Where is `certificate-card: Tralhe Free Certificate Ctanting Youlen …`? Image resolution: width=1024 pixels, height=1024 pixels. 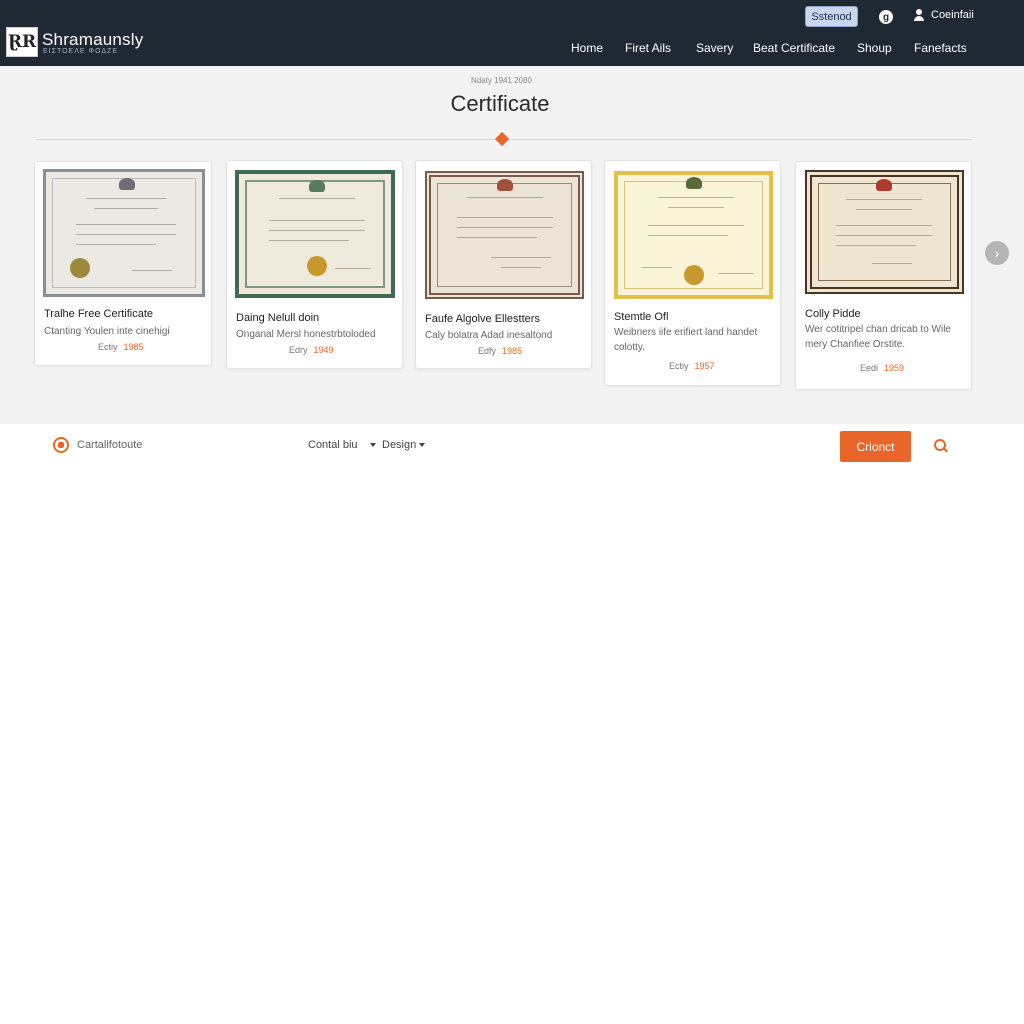
certificate-card: Tralhe Free Certificate Ctanting Youlen … is located at coordinates (123, 263).